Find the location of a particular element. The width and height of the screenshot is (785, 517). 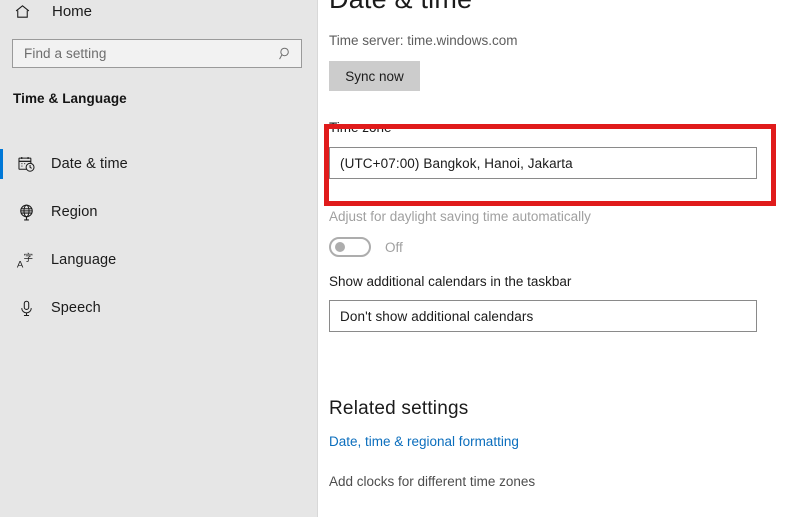

related-settings-title: Related settings is located at coordinates (399, 408).